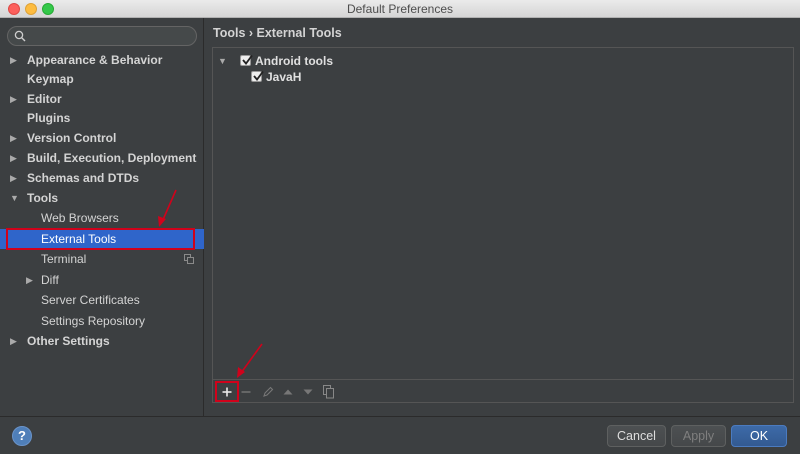  I want to click on copy-tool-button, so click(329, 392).